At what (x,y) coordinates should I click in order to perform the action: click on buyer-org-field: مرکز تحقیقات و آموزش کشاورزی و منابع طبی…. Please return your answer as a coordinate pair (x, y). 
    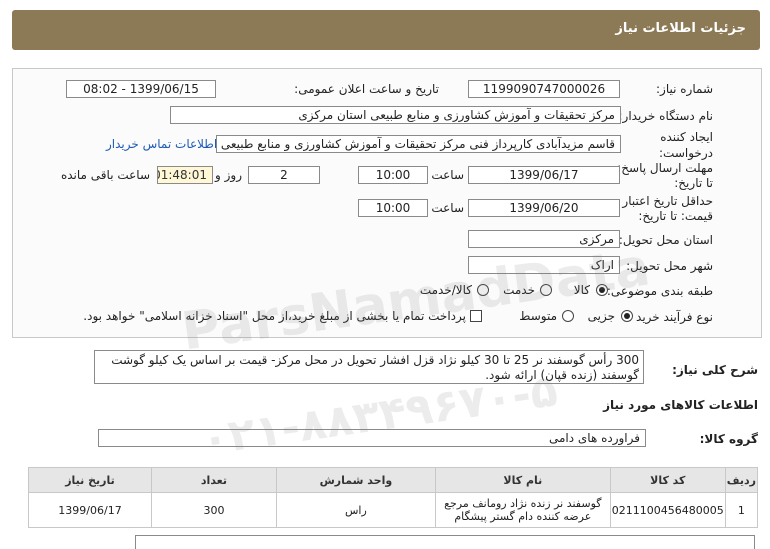
    Looking at the image, I should click on (395, 115).